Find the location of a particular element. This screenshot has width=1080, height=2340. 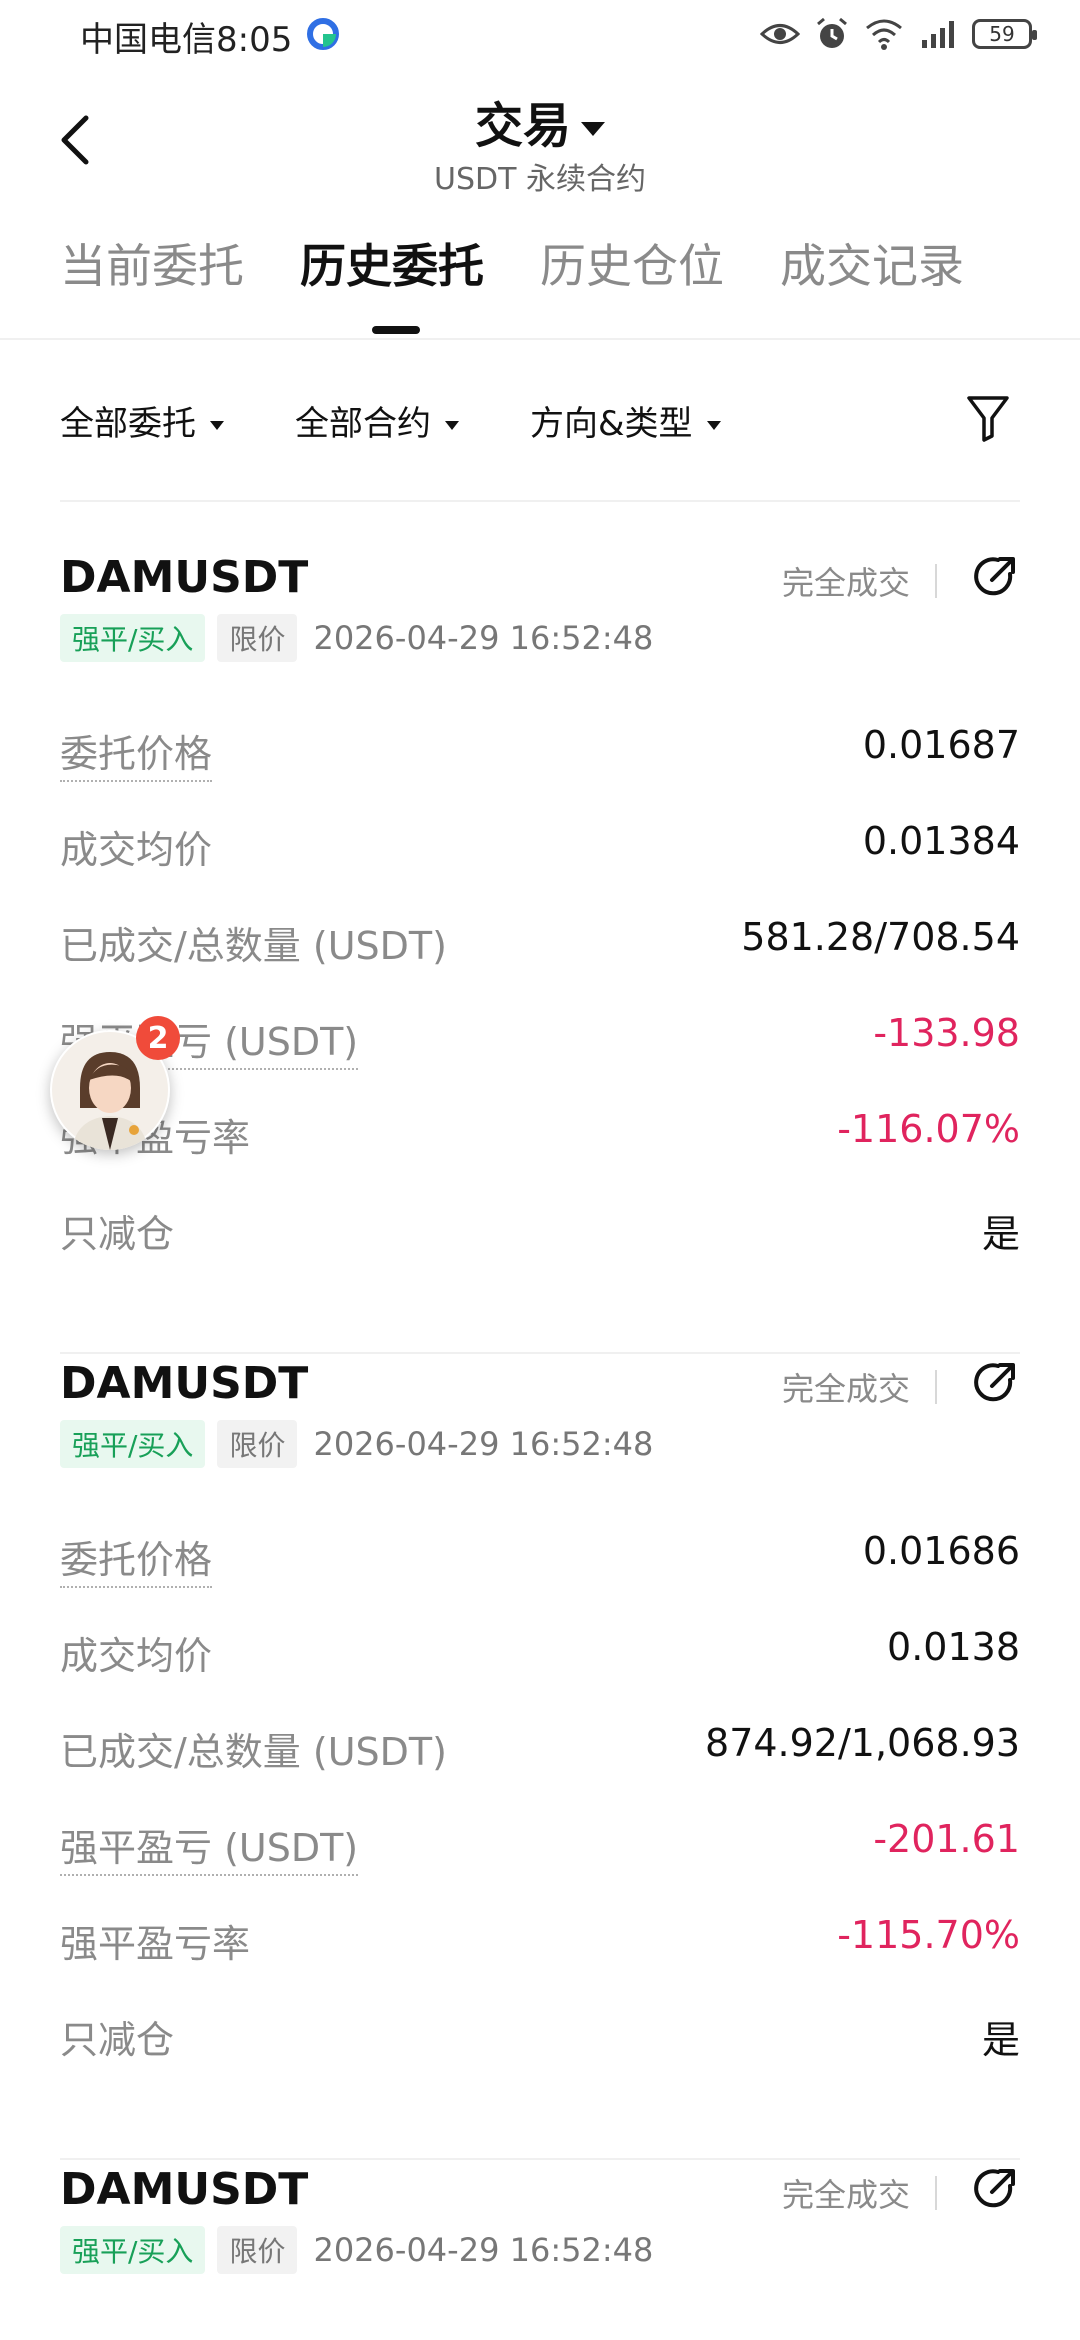

detail-row: 委托价格 0.01686 is located at coordinates (540, 1554).